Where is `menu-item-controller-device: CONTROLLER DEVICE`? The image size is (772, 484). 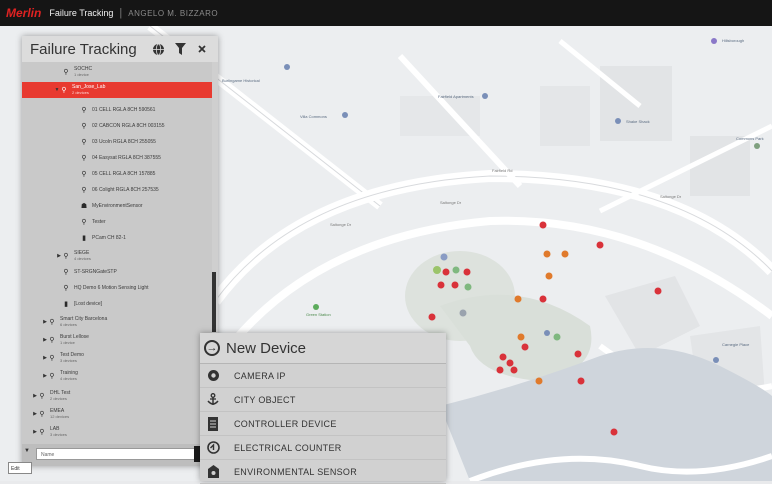 menu-item-controller-device: CONTROLLER DEVICE is located at coordinates (323, 424).